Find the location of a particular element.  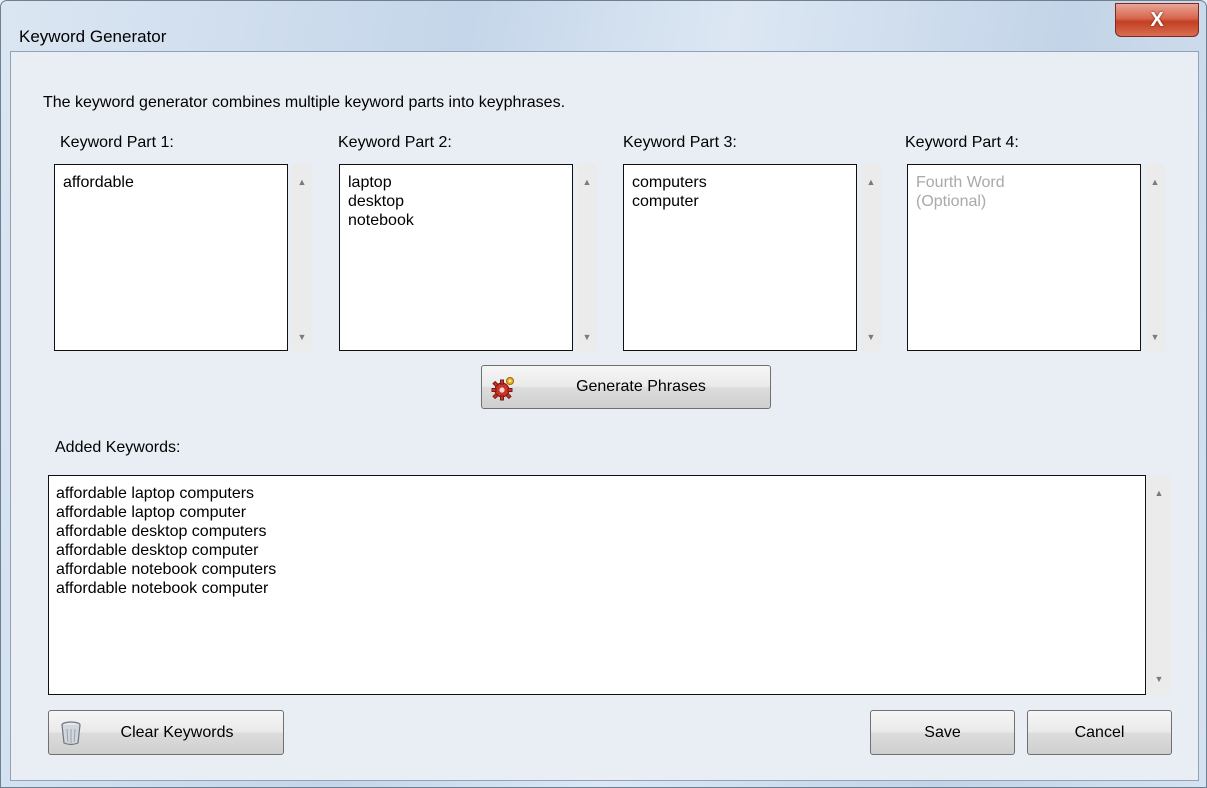

keyword-part-4-scrollbar: ▲ ▼ is located at coordinates (1155, 257).